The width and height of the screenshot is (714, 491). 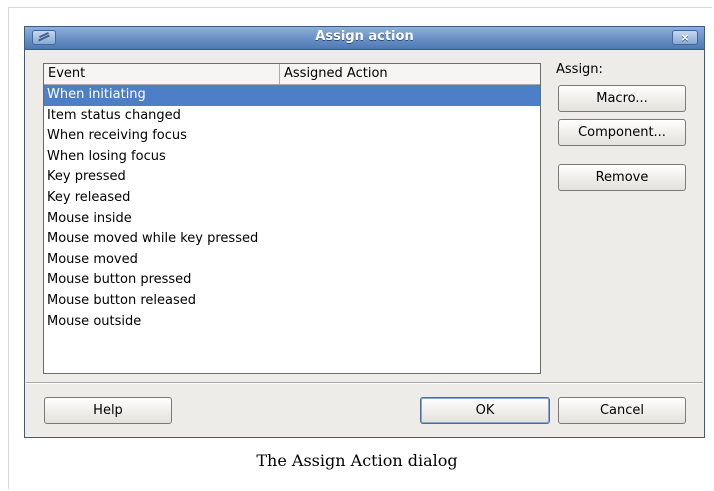 I want to click on close-button: ×, so click(x=685, y=37).